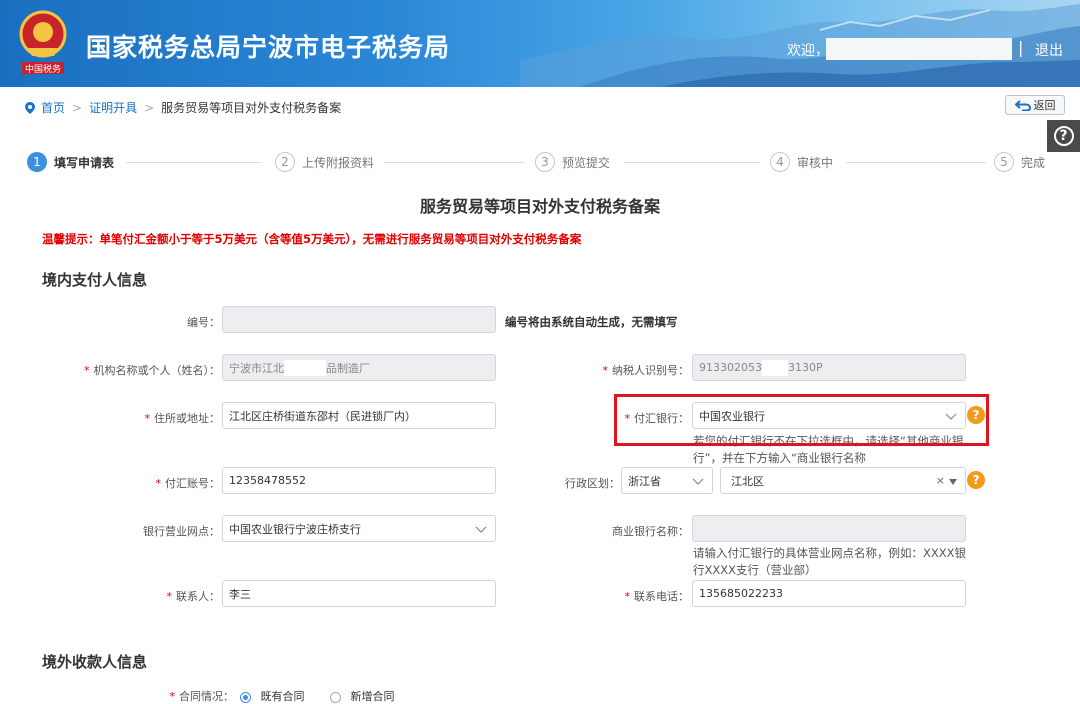 This screenshot has height=704, width=1080. I want to click on step-review: 4 审核中, so click(801, 162).